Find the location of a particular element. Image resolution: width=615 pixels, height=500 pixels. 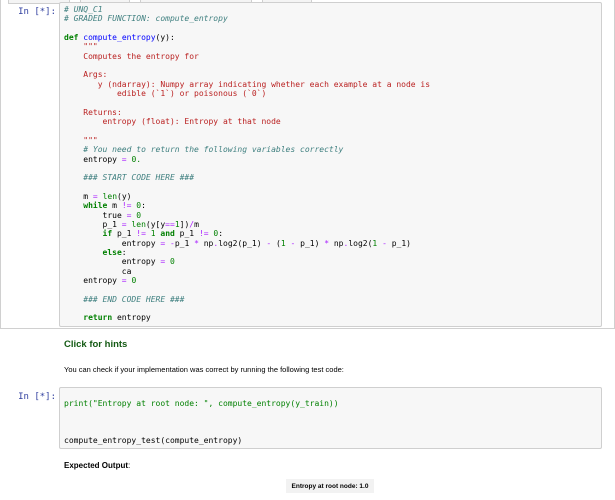

code-docstring: edible (`1`) or poisonous (`0`) is located at coordinates (165, 94).